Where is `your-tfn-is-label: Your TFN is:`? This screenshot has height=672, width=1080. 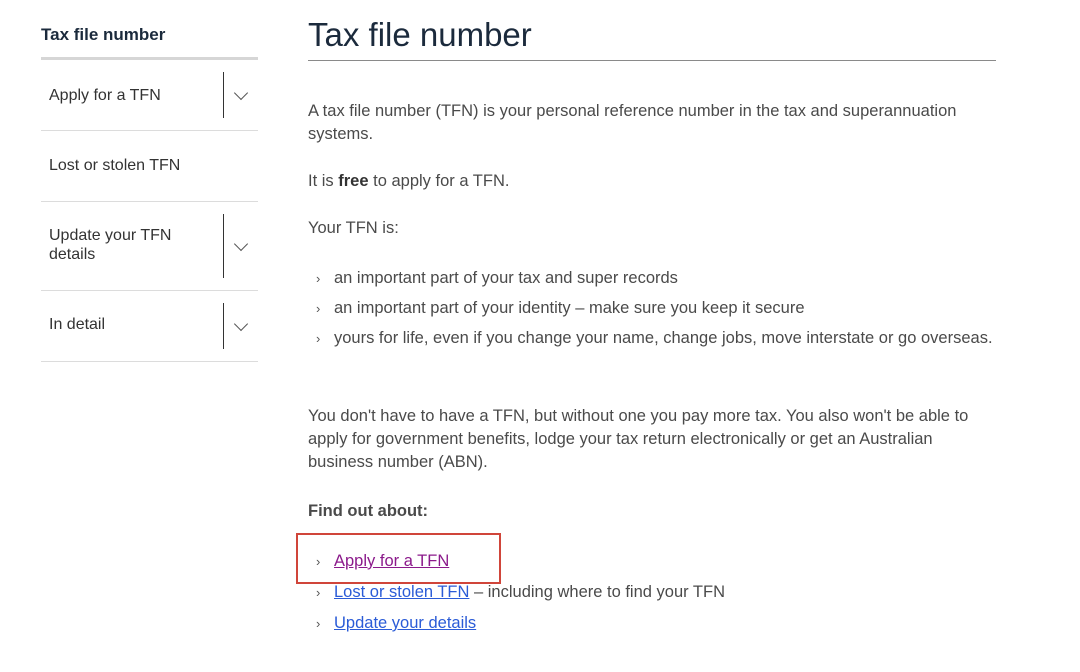 your-tfn-is-label: Your TFN is: is located at coordinates (353, 228).